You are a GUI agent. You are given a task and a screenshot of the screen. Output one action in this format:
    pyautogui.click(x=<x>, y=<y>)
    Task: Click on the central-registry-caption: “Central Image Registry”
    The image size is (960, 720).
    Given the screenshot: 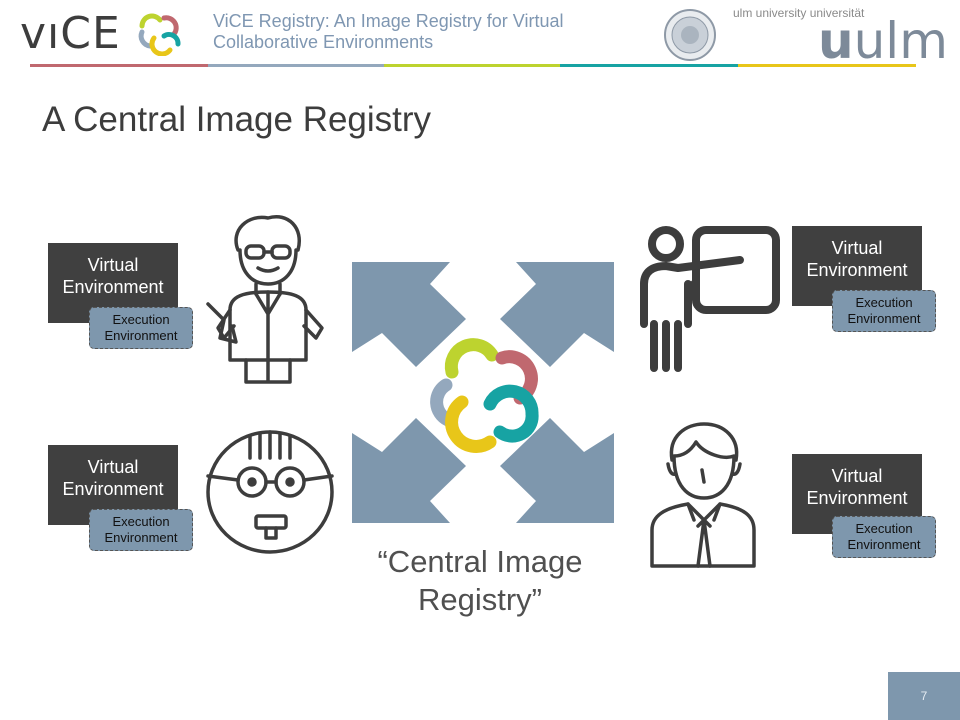 What is the action you would take?
    pyautogui.click(x=480, y=581)
    